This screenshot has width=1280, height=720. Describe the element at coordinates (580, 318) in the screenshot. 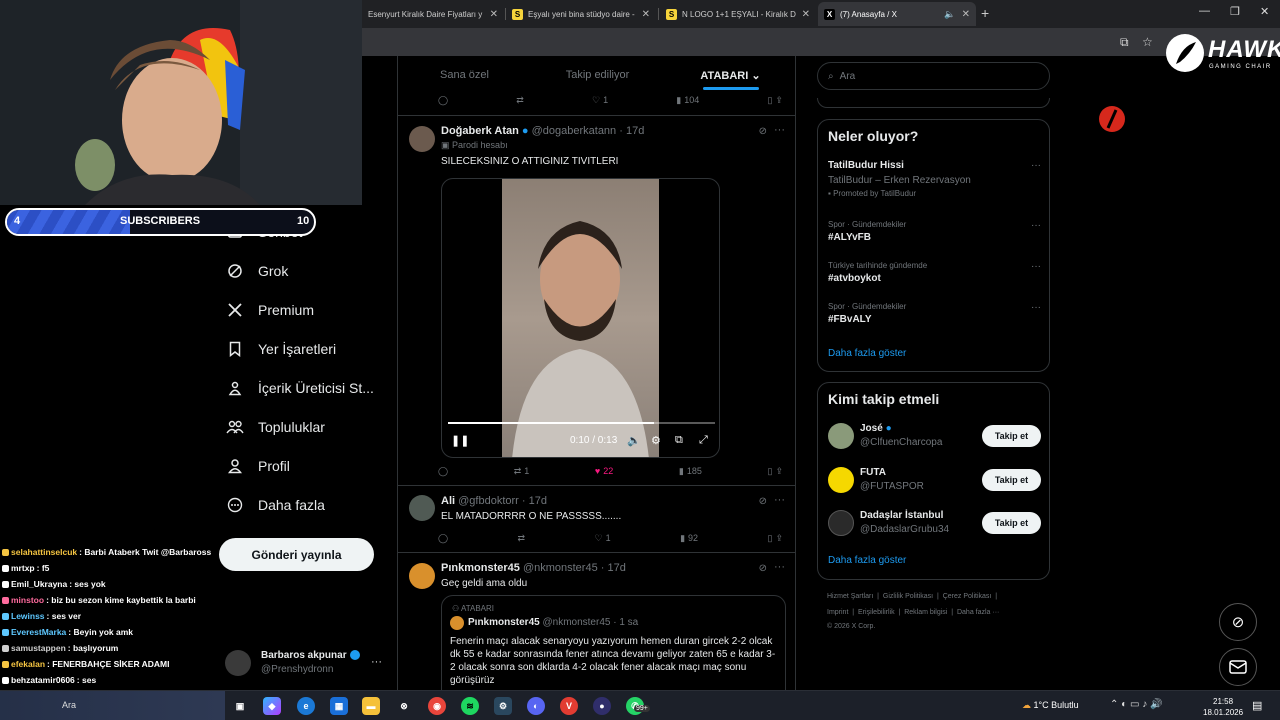

I see `video-player: ❚❚ 0:10 / 0:13 🔈 ⚙ ⧉ ⤢` at that location.